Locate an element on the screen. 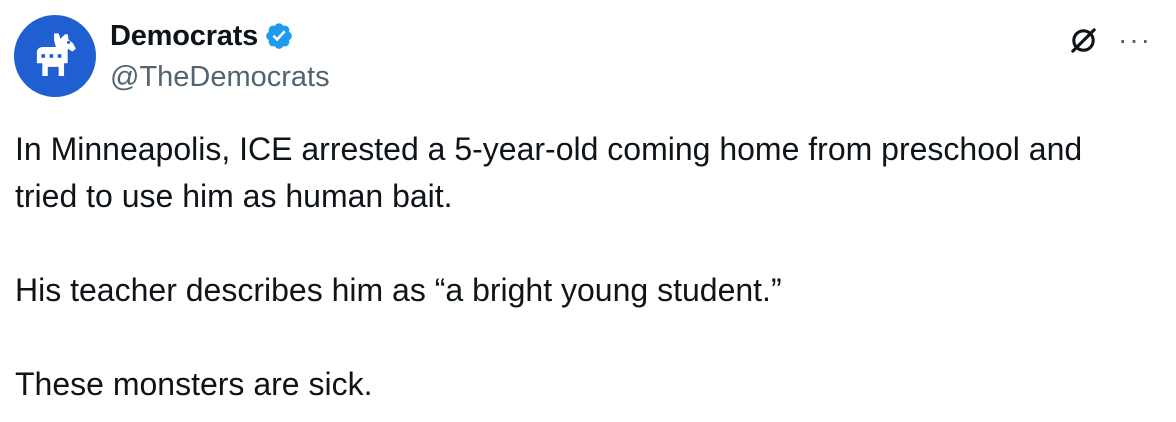 The height and width of the screenshot is (422, 1176). tweet-top-actions: ··· is located at coordinates (1107, 40).